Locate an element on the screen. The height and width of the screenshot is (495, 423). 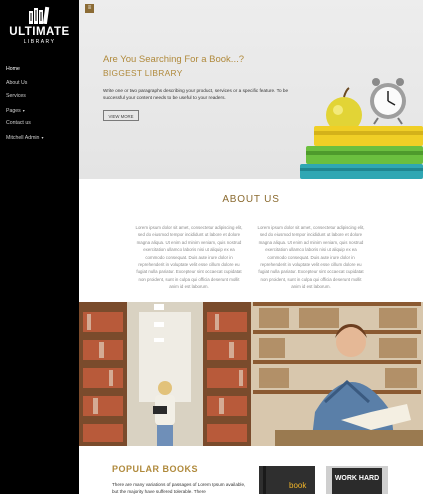
book-cover-2-label: WORK HARD is located at coordinates (357, 478).